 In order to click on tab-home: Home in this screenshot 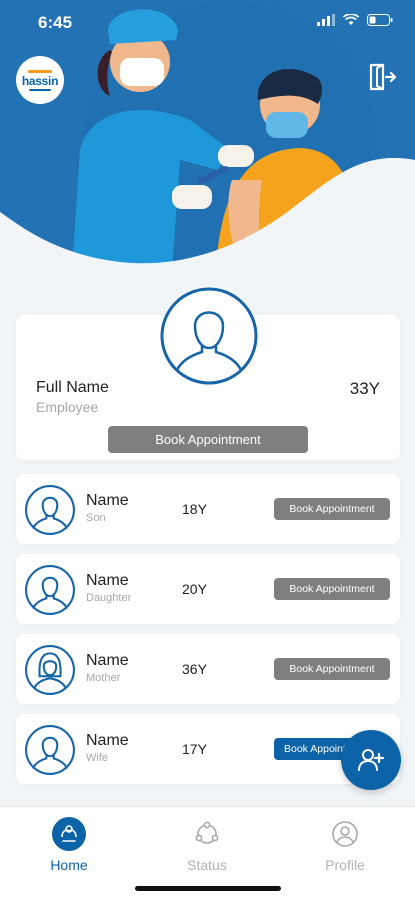, I will do `click(69, 845)`.